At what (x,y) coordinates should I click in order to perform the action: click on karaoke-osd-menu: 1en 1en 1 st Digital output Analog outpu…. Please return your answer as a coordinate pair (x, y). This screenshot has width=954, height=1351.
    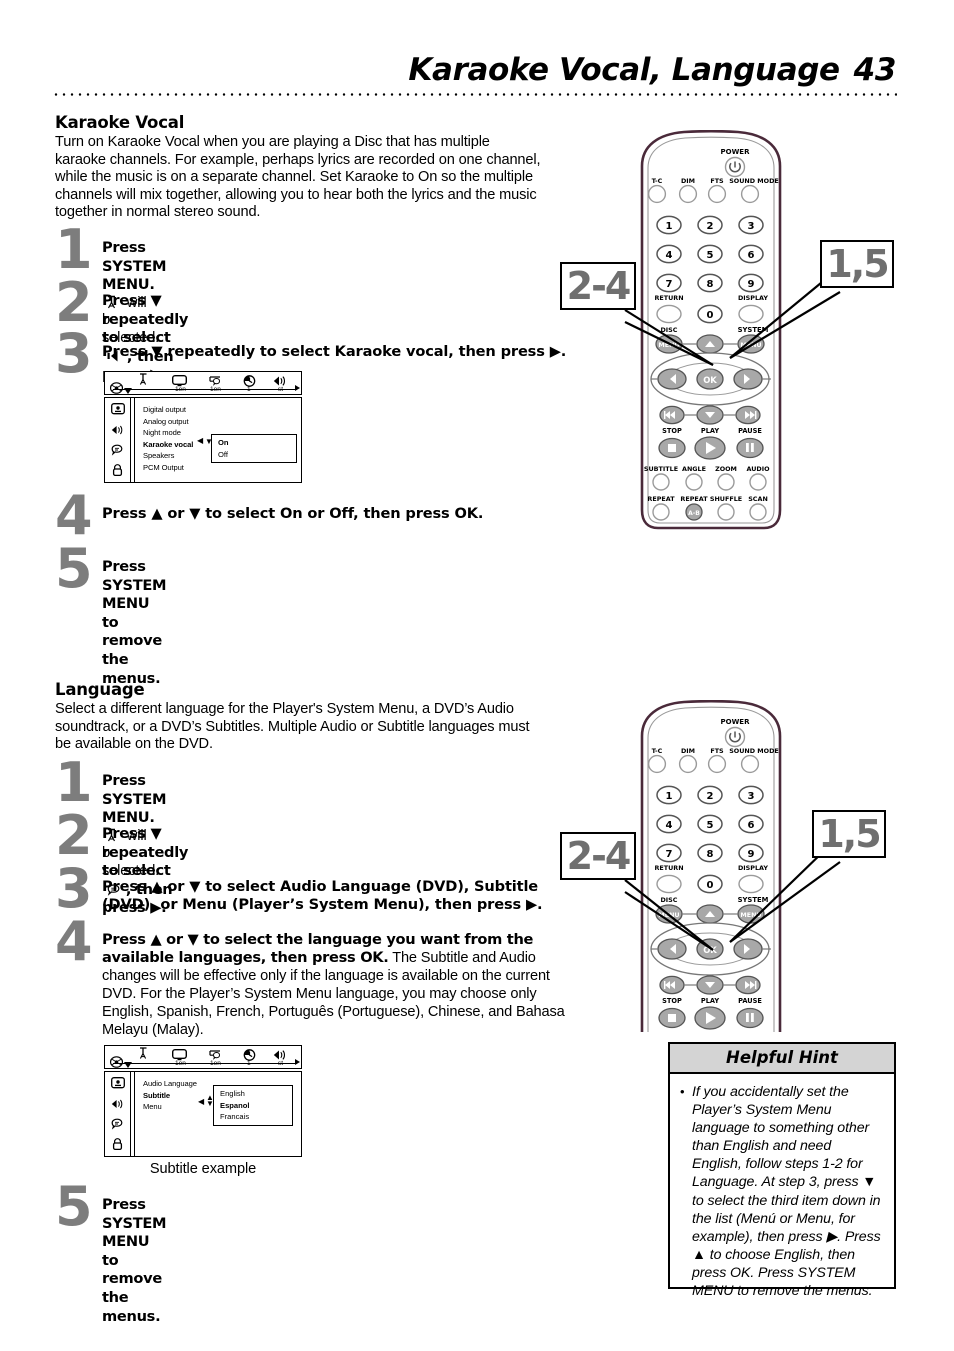
    Looking at the image, I should click on (203, 427).